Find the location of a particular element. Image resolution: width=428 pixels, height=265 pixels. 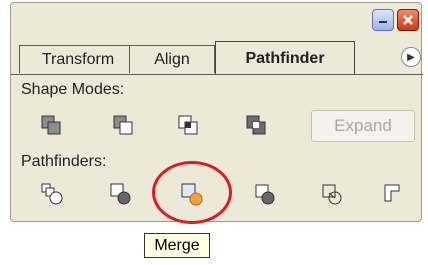

outline-icon is located at coordinates (332, 194).